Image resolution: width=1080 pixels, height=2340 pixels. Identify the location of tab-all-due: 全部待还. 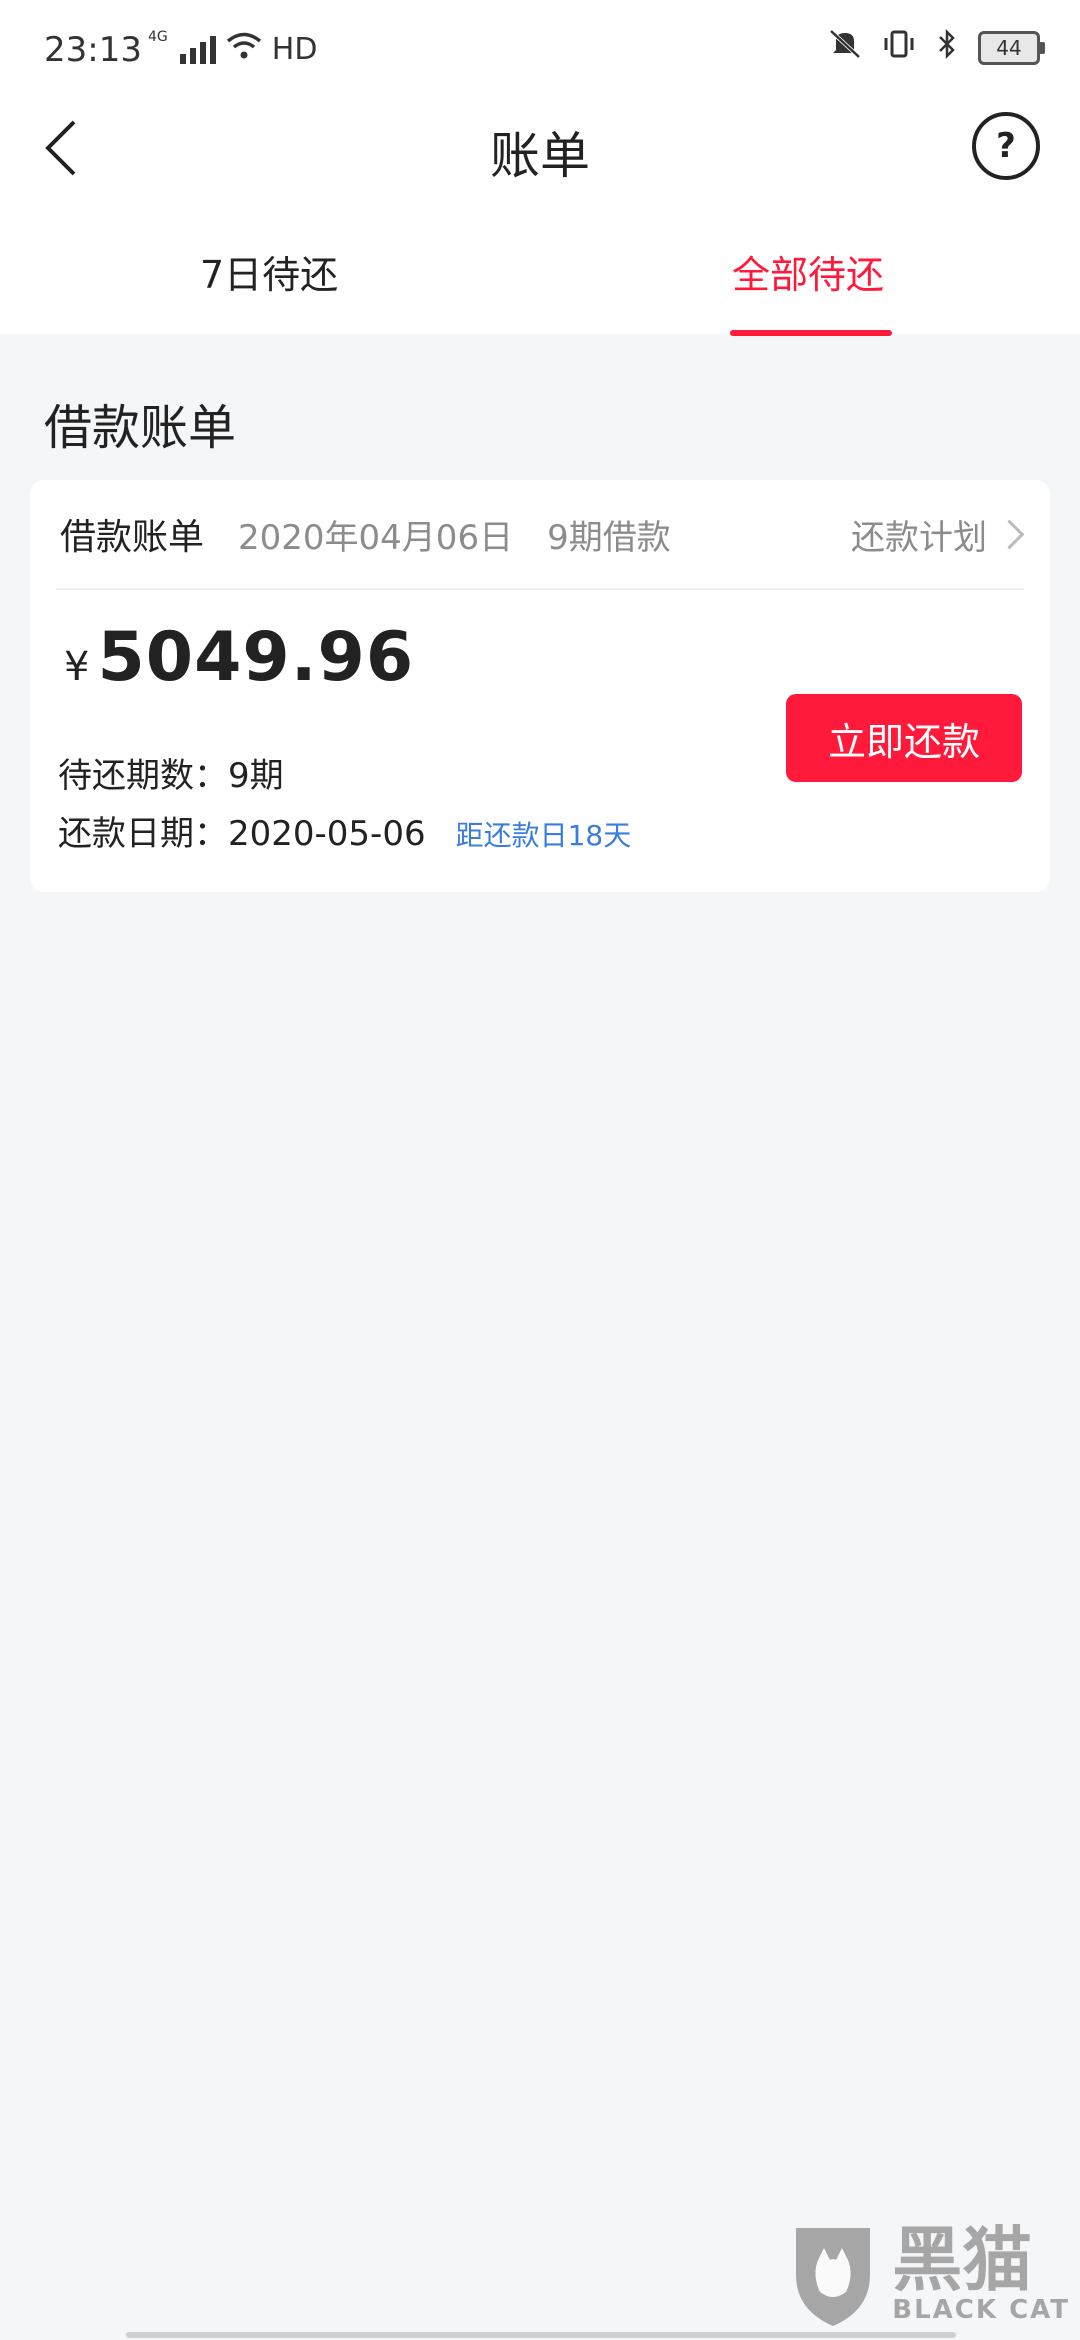
(808, 271).